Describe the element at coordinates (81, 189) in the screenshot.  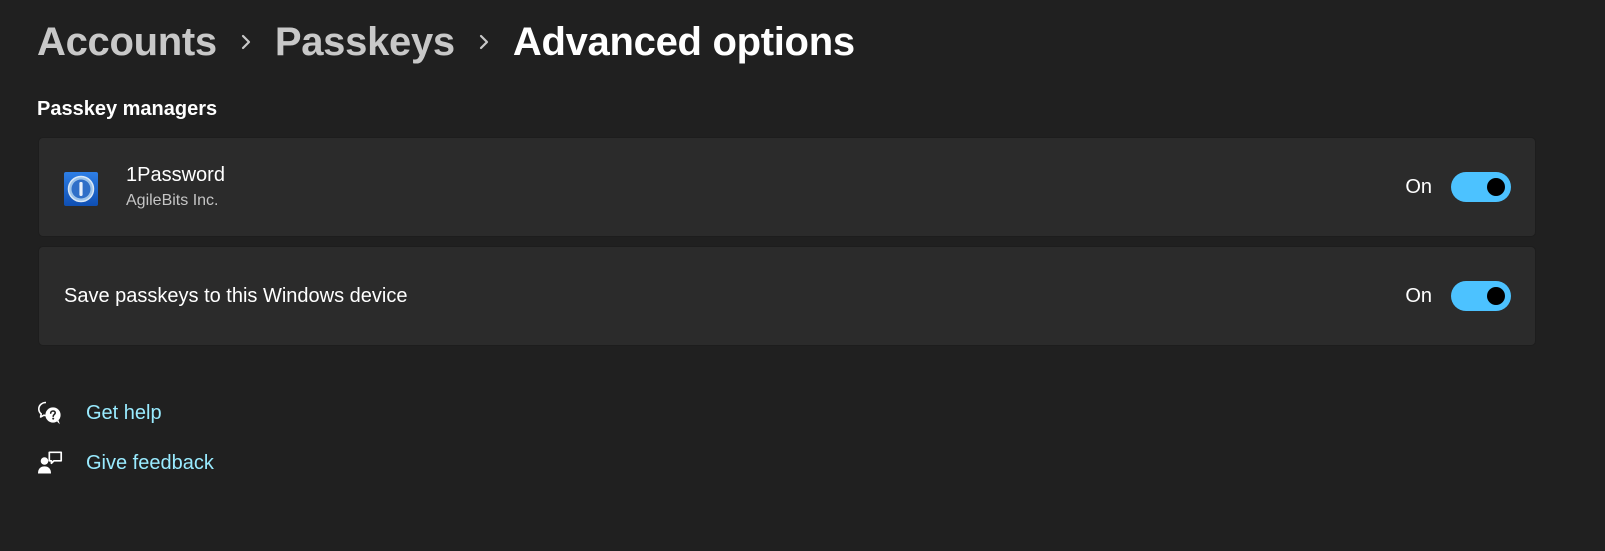
I see `1password-app-icon` at that location.